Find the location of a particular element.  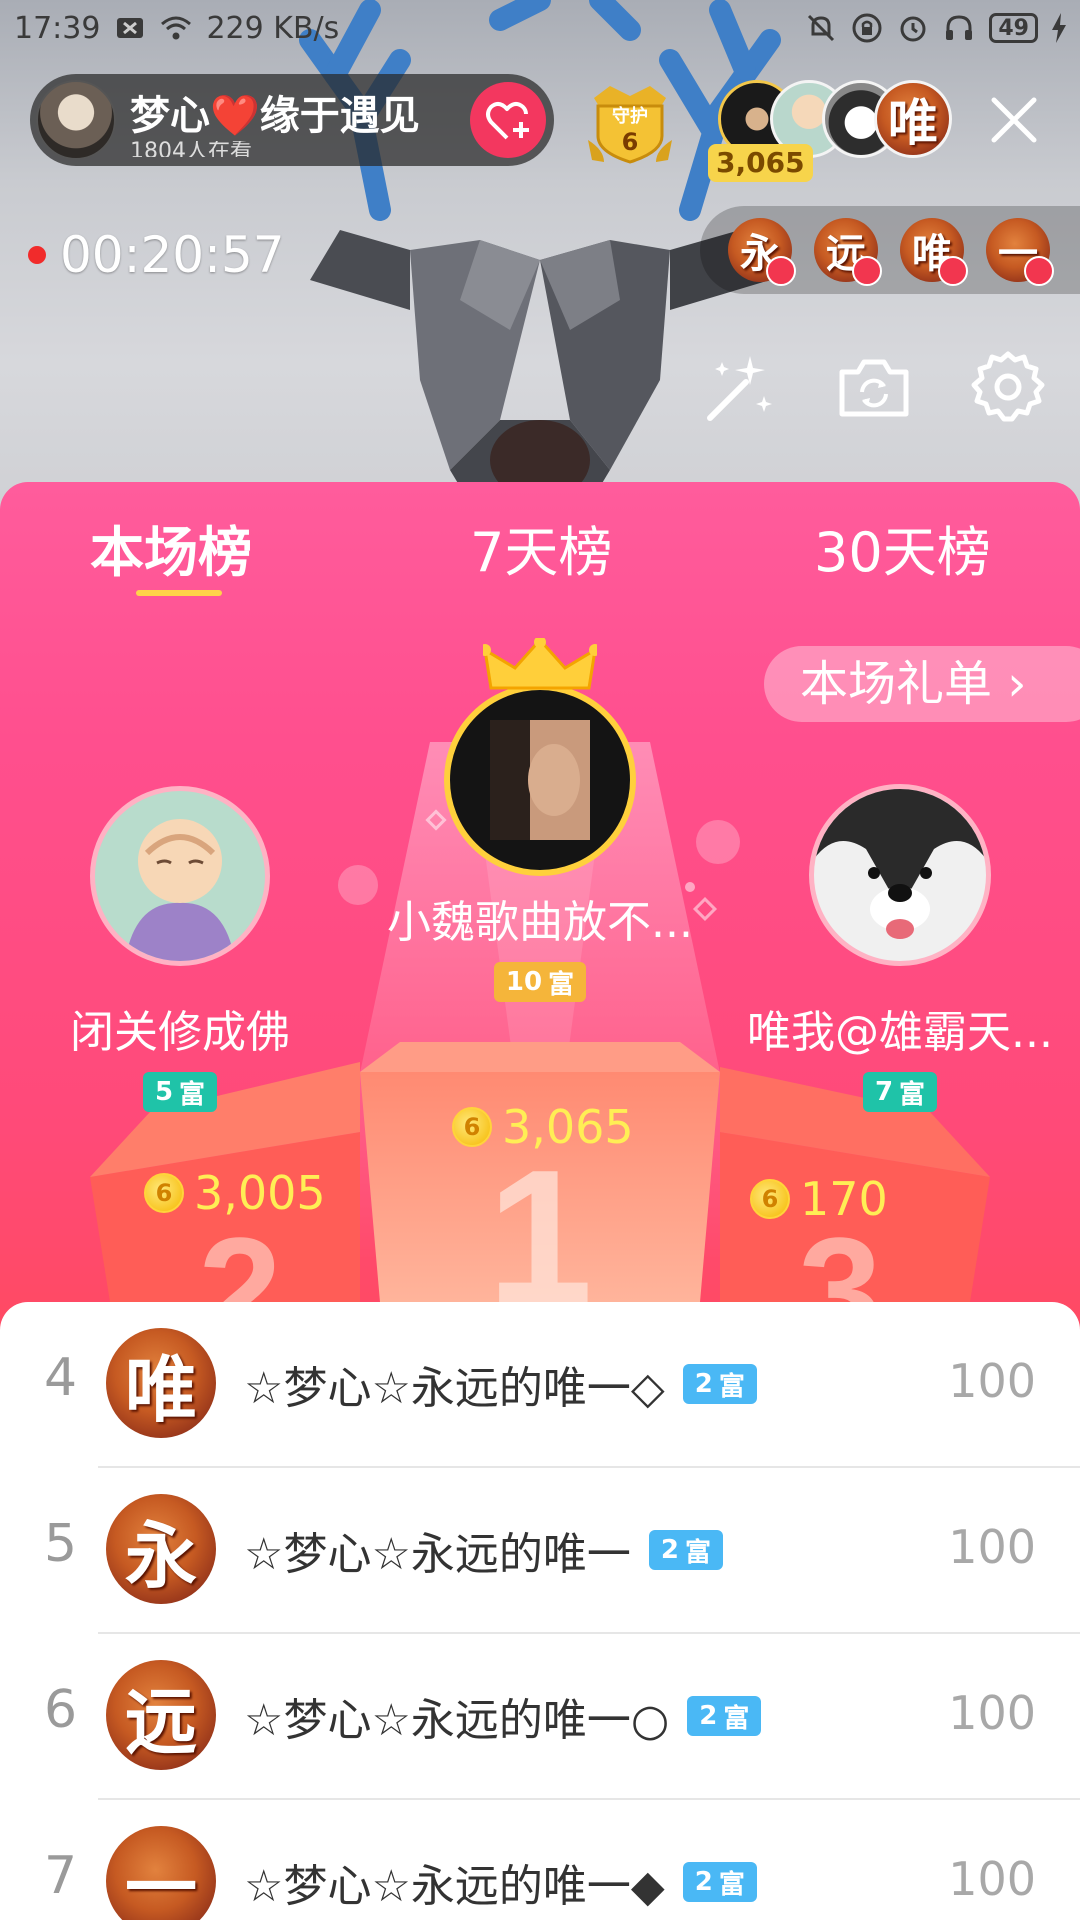

status-bar: 17:39 229 KB/s 49 is located at coordinates (540, 28).